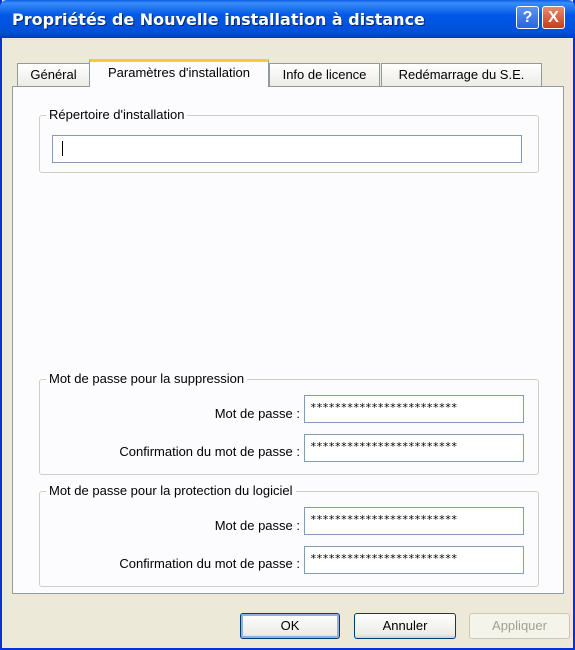 The width and height of the screenshot is (575, 650). What do you see at coordinates (257, 525) in the screenshot?
I see `protection-password-label: Mot de passe :` at bounding box center [257, 525].